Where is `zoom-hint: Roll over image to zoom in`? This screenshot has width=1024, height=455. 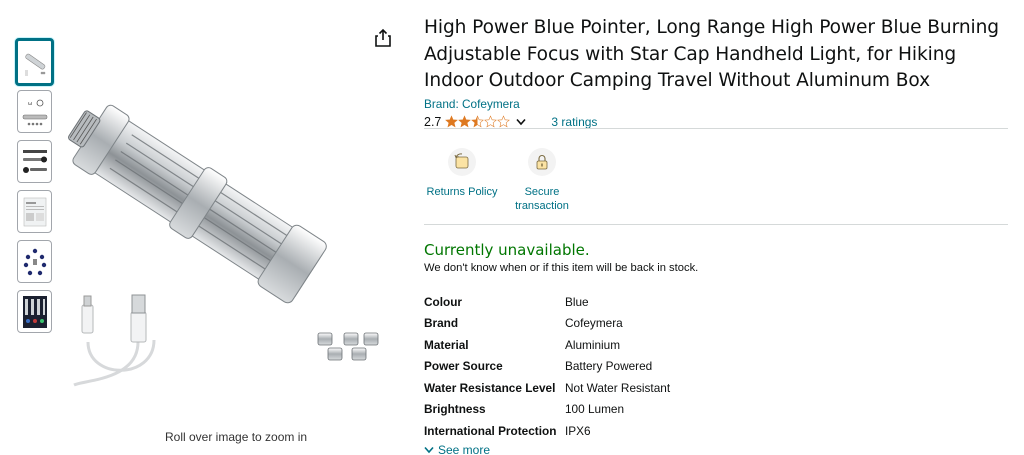 zoom-hint: Roll over image to zoom in is located at coordinates (236, 437).